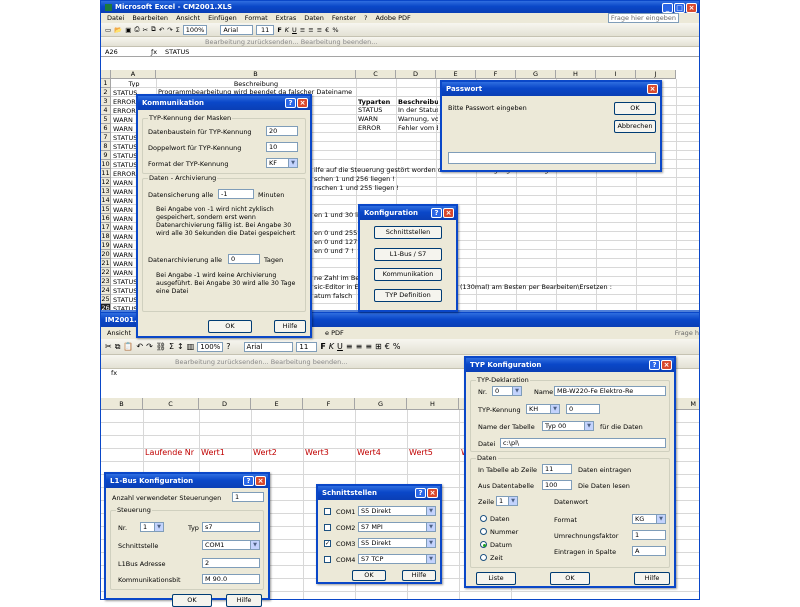 The width and height of the screenshot is (800, 607). I want to click on cut-icon: ✂, so click(108, 346).